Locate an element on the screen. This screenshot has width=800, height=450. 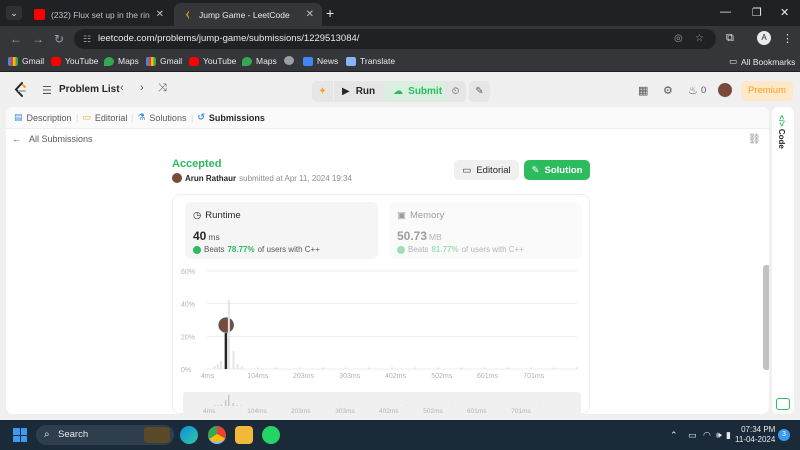
browser-tab-leetcode: ⧼ Jump Game - LeetCode ✕ is located at coordinates (248, 14).